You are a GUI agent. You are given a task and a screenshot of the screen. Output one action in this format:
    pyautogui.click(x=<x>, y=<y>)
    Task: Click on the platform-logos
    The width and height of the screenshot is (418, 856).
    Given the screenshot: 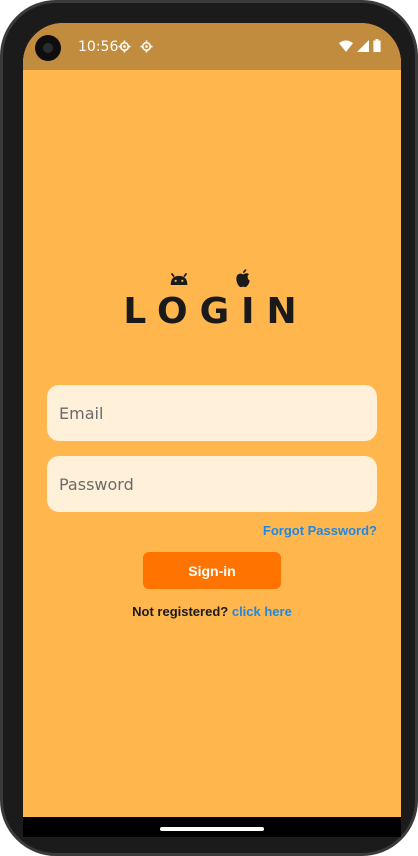 What is the action you would take?
    pyautogui.click(x=212, y=280)
    